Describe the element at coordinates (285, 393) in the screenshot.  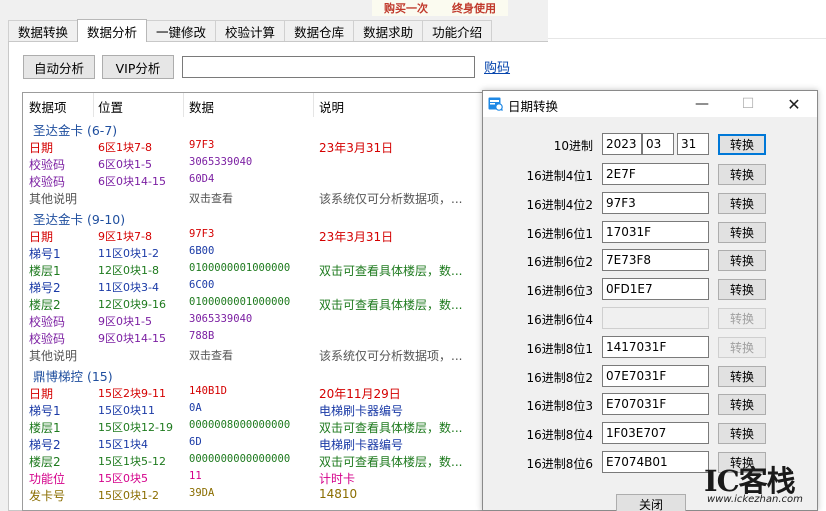
I see `table-row: 日期 15区2块9-11 140B1D 20年11月29日` at that location.